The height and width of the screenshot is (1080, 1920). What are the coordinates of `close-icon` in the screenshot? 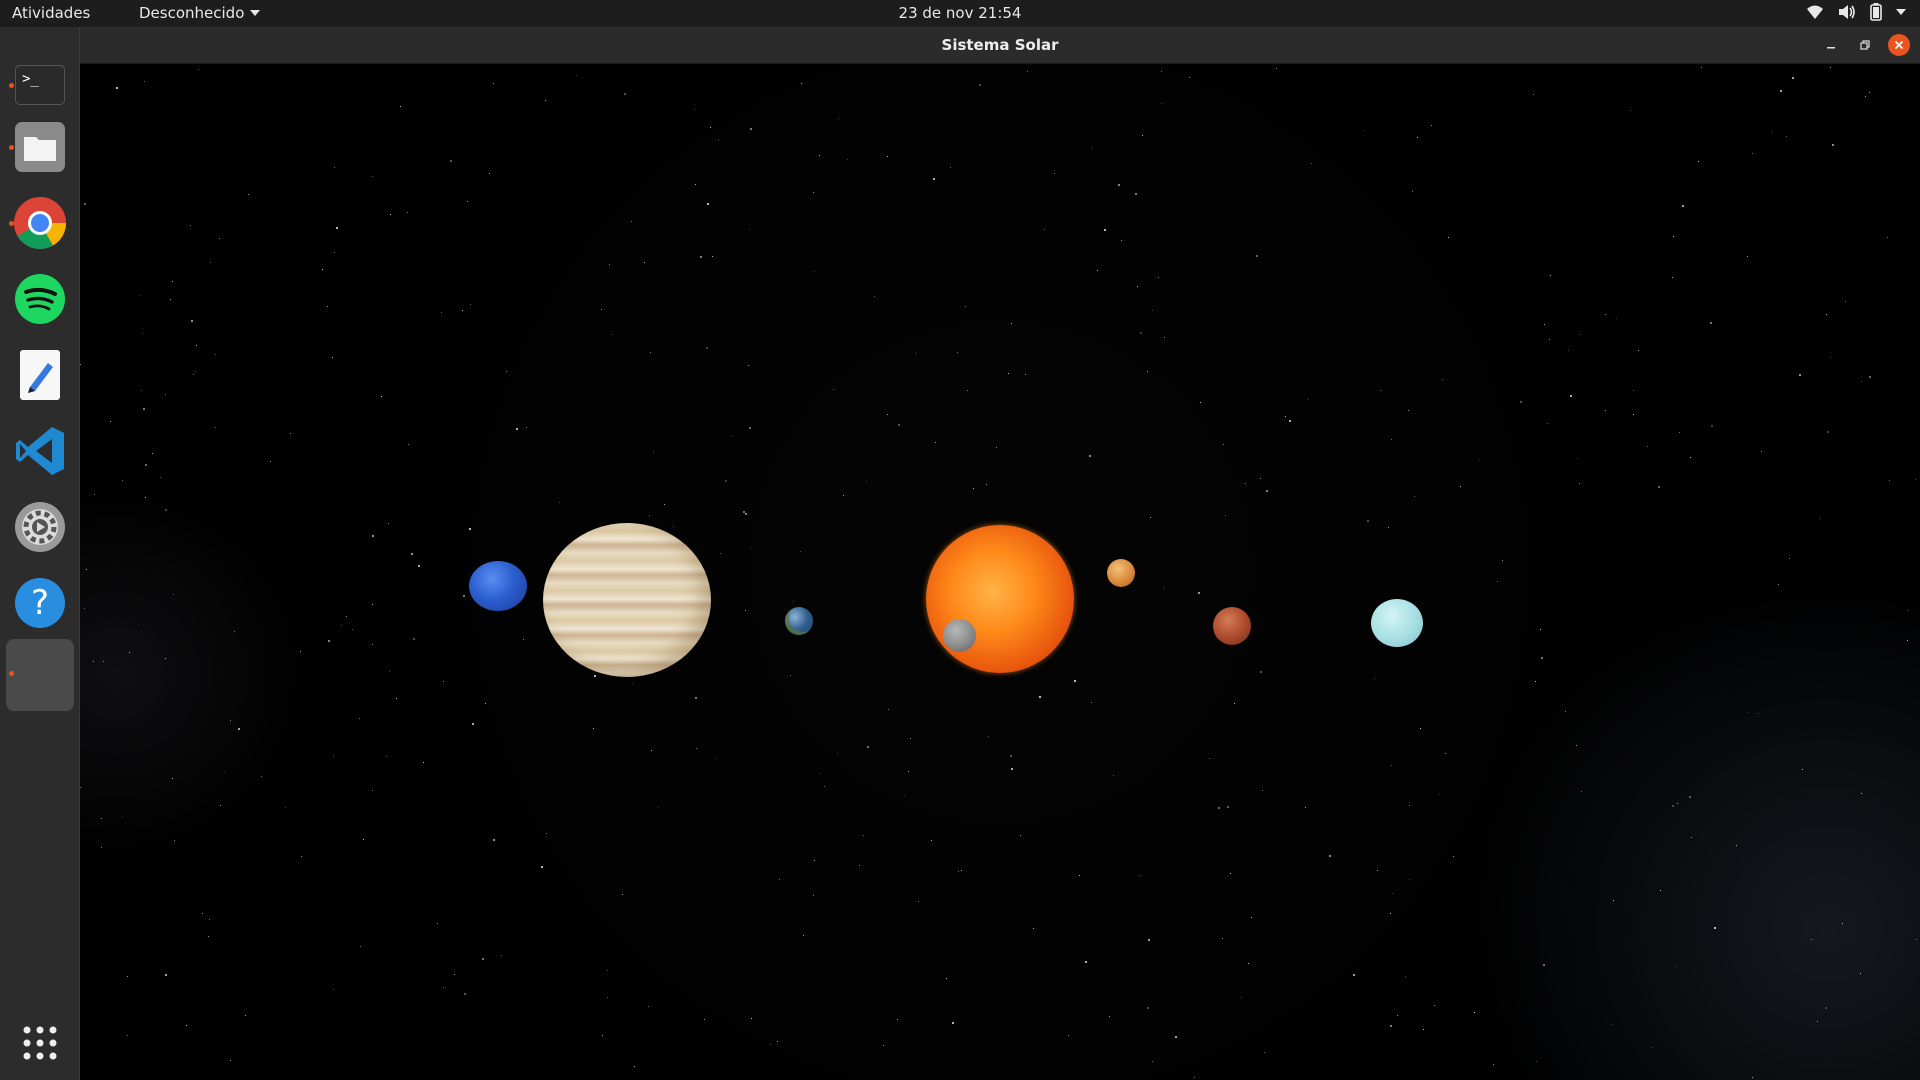 It's located at (1899, 45).